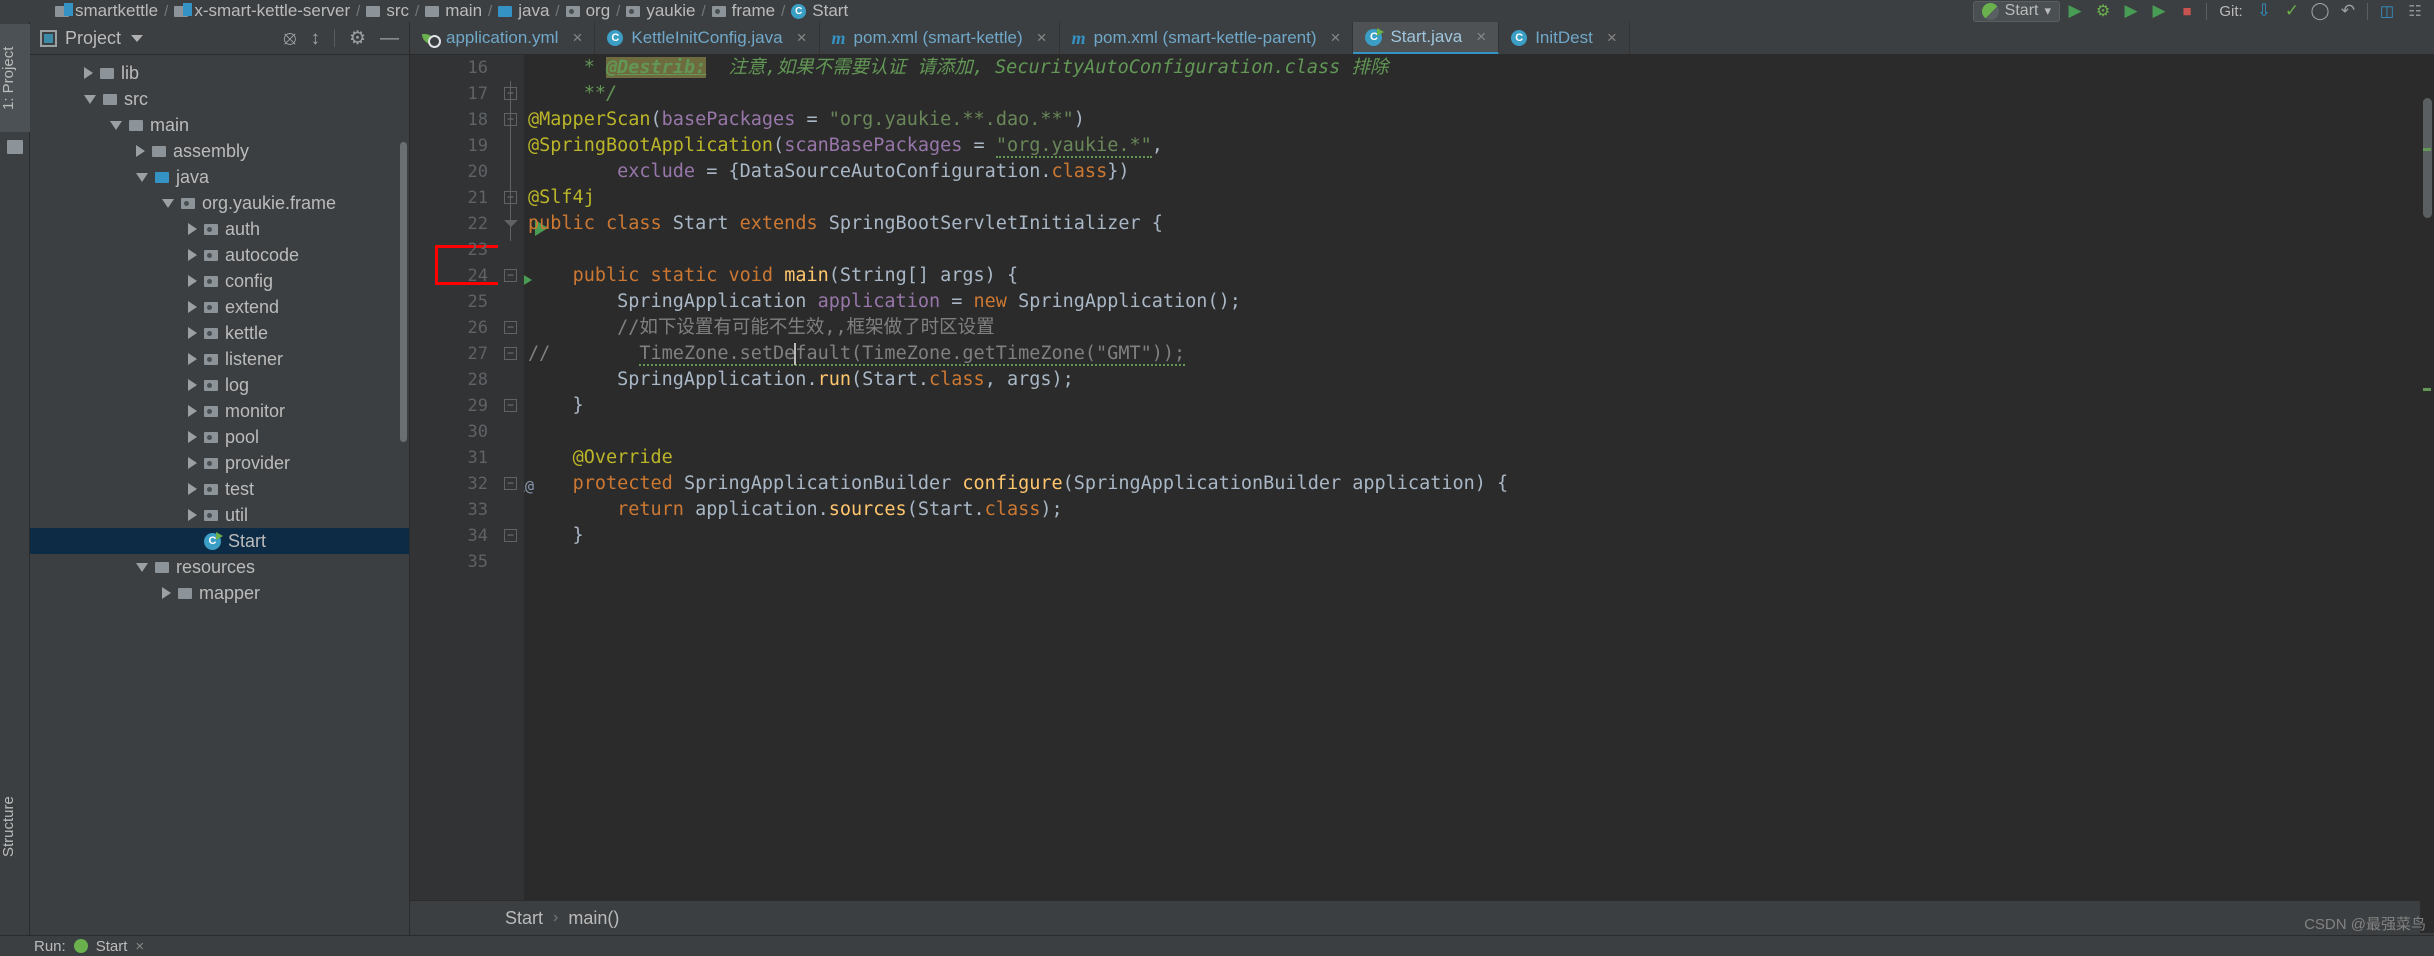 Image resolution: width=2434 pixels, height=956 pixels. What do you see at coordinates (219, 203) in the screenshot?
I see `tree-item-org-yaukie-frame: org.yaukie.frame` at bounding box center [219, 203].